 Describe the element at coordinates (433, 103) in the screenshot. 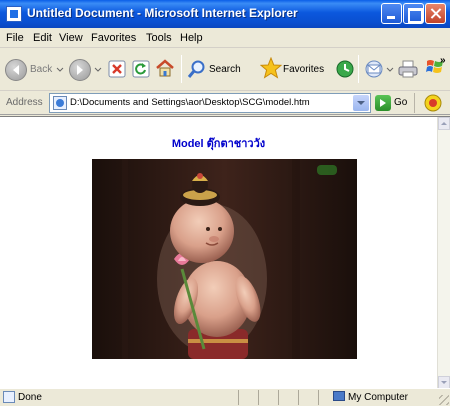

I see `norton-icon` at that location.